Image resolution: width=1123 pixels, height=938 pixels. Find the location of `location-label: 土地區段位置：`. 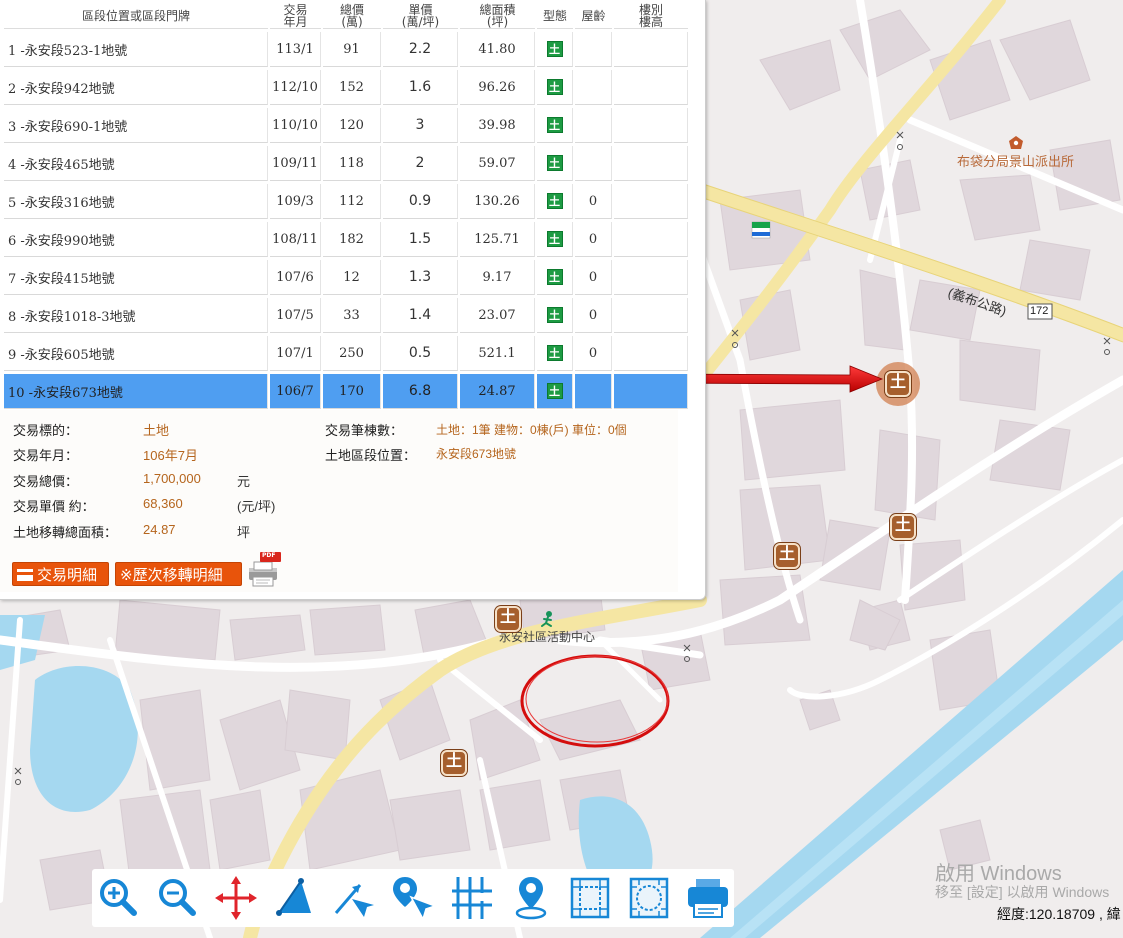

location-label: 土地區段位置： is located at coordinates (371, 455).